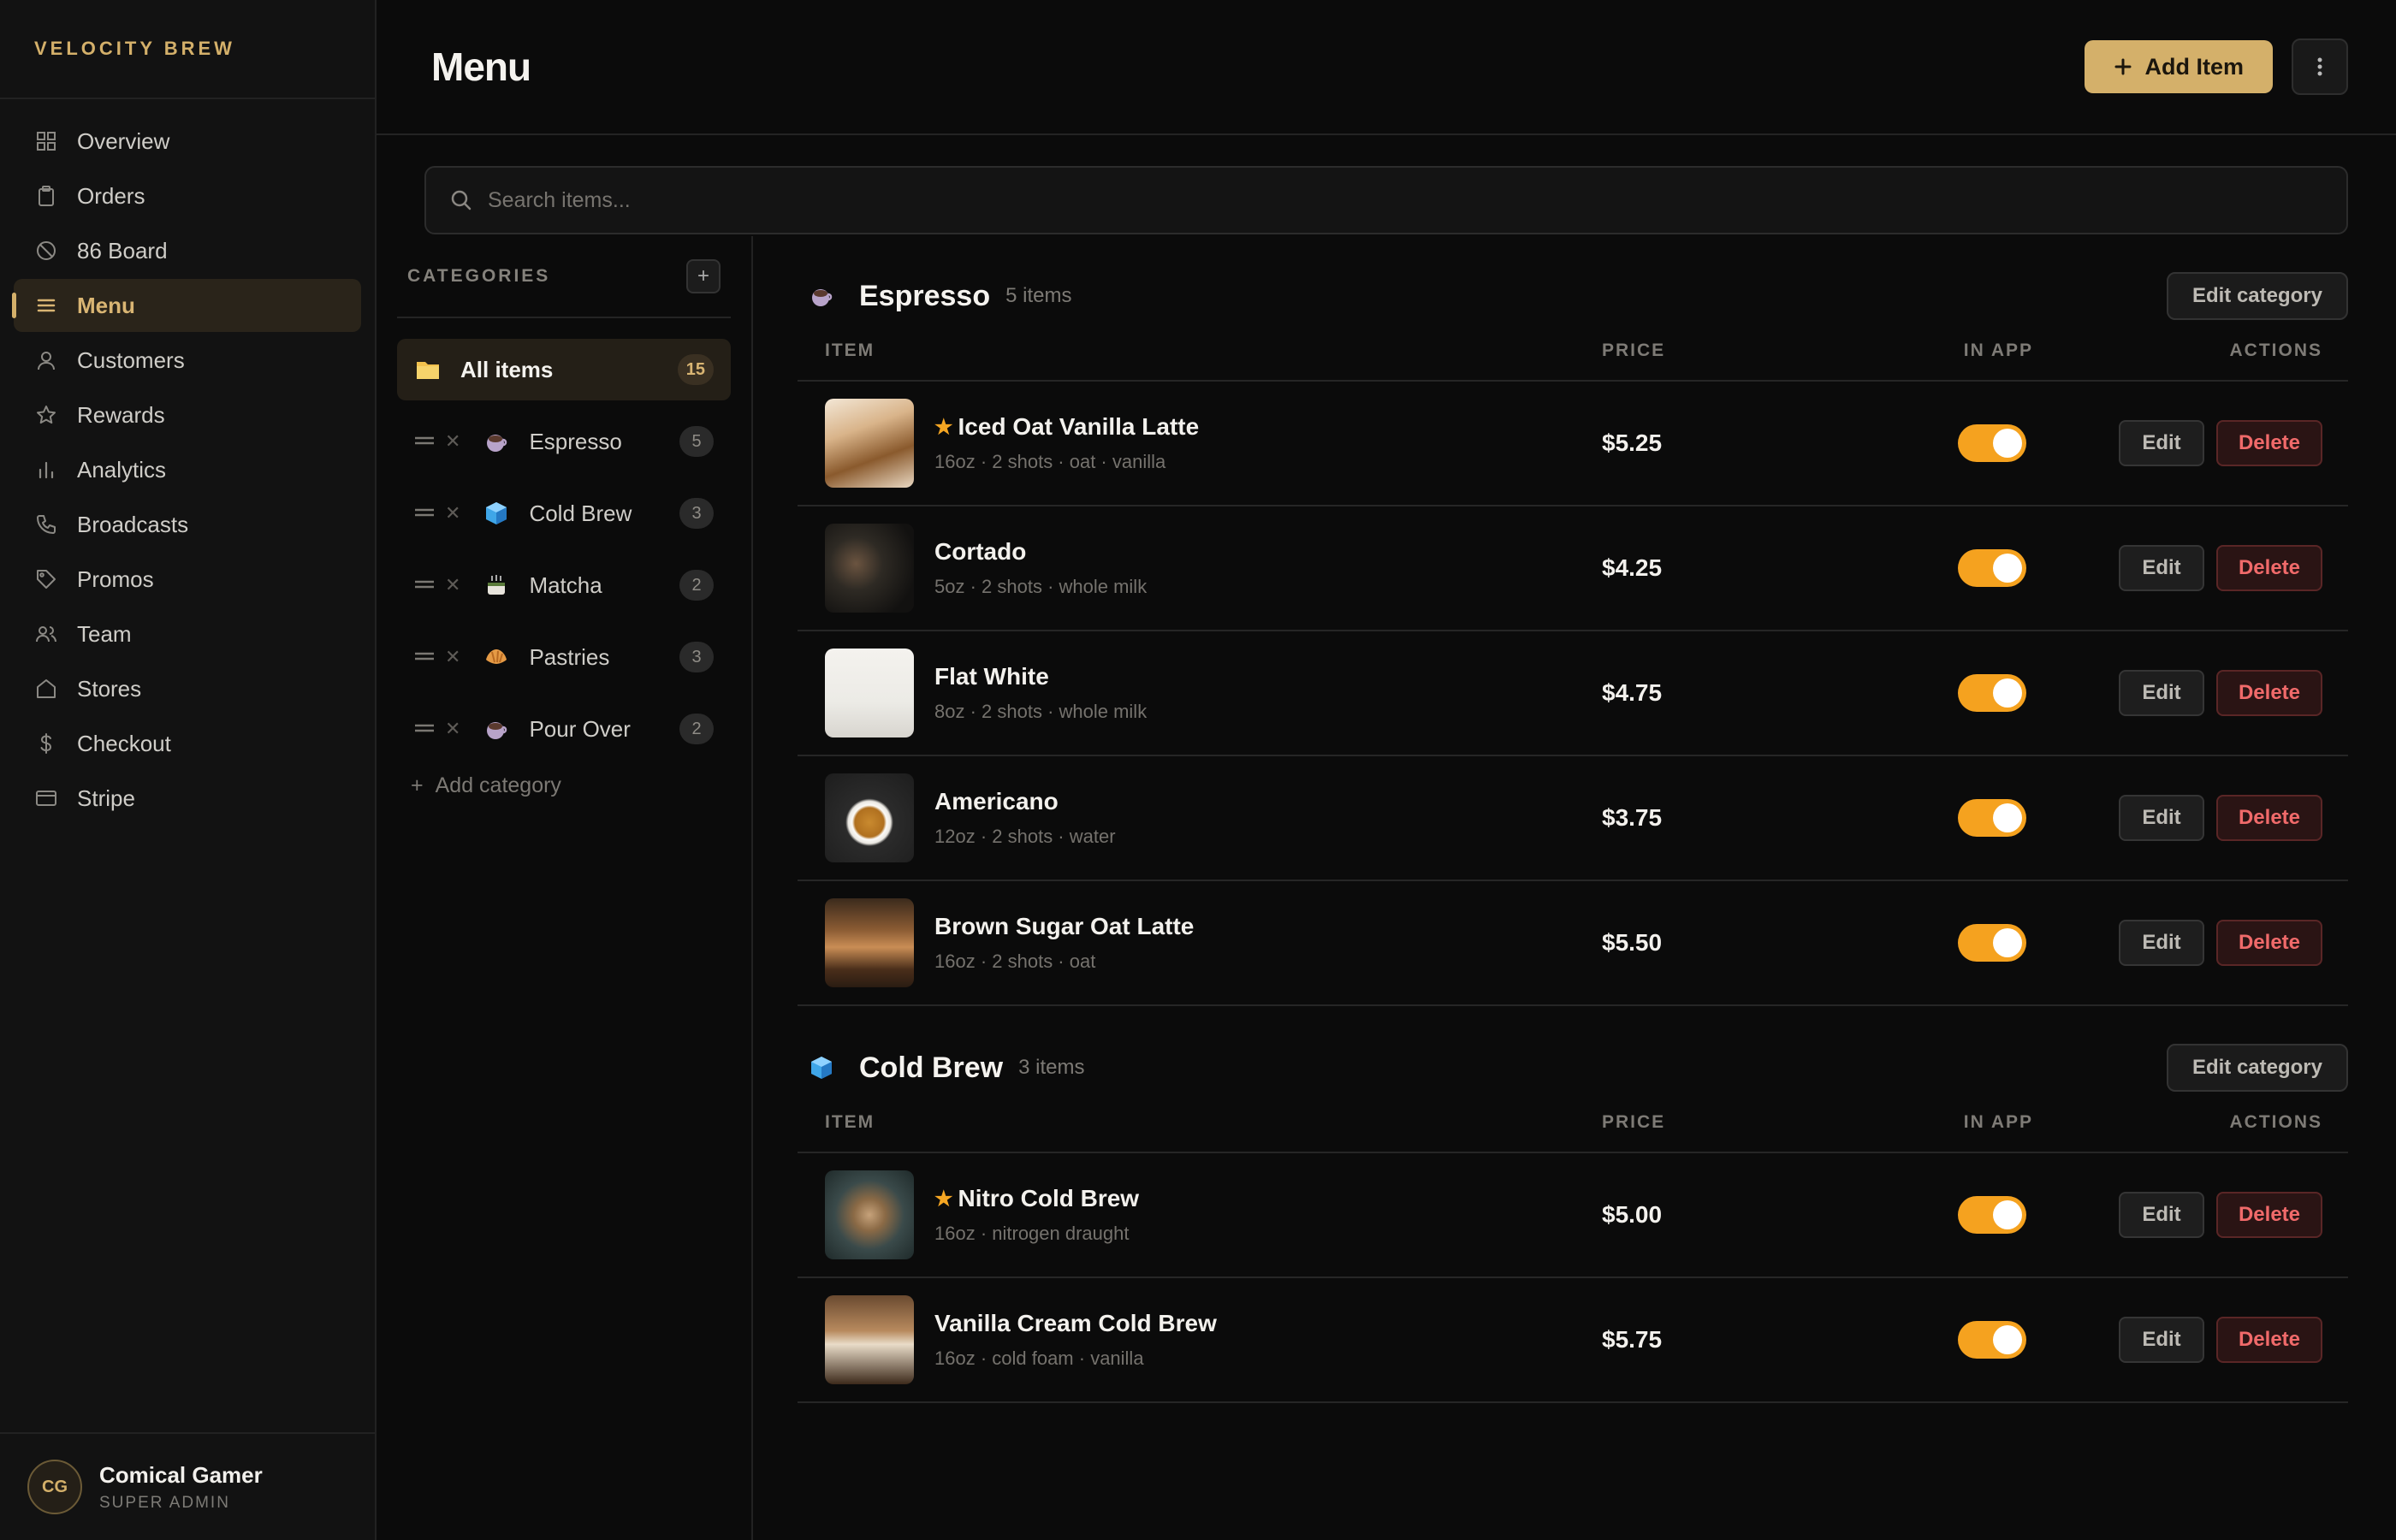 This screenshot has width=2396, height=1540. I want to click on dollar-icon, so click(46, 743).